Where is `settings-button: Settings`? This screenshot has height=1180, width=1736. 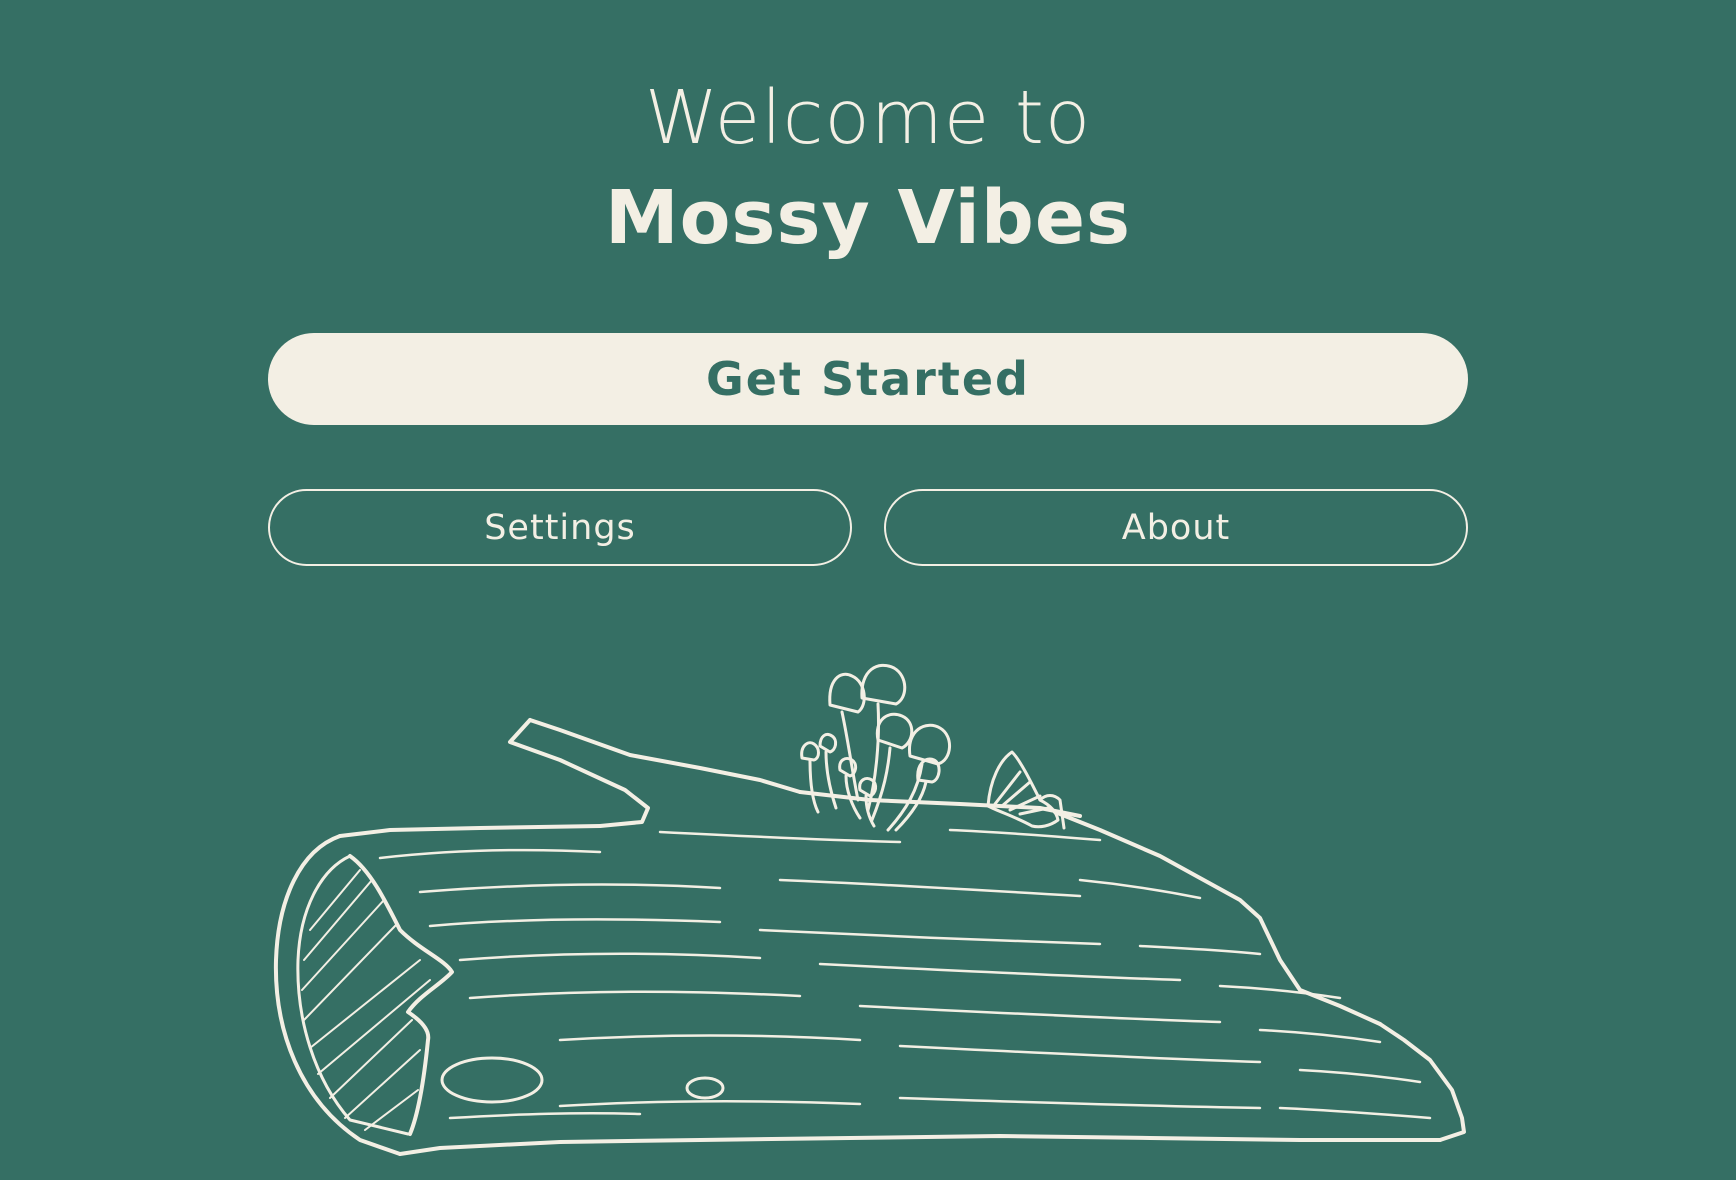
settings-button: Settings is located at coordinates (560, 527).